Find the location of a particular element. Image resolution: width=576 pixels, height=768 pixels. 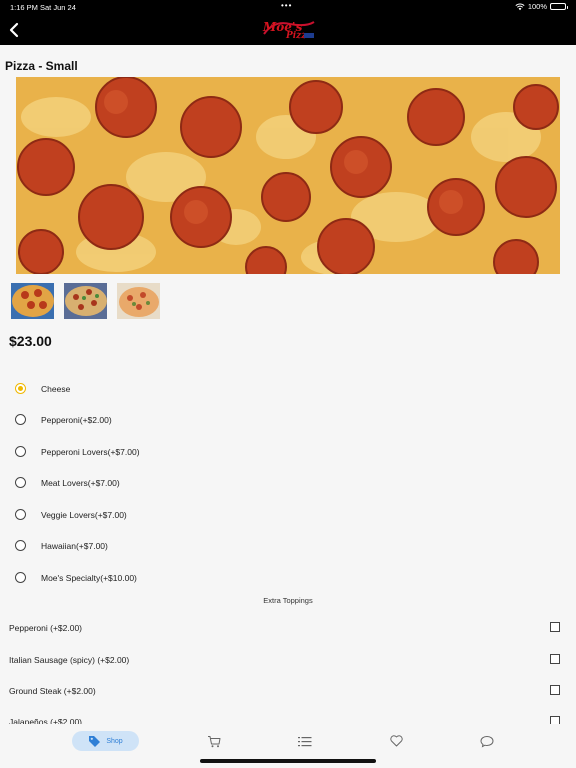

moes-pizza-logo: Moe's Pizza is located at coordinates (288, 30).